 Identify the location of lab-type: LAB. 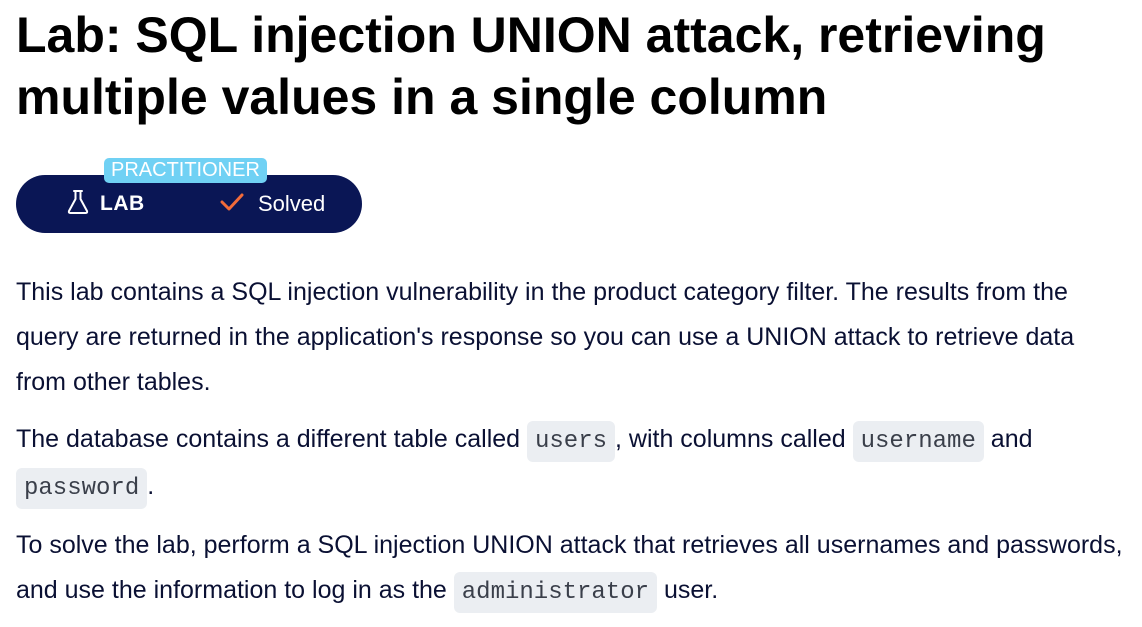
(105, 204).